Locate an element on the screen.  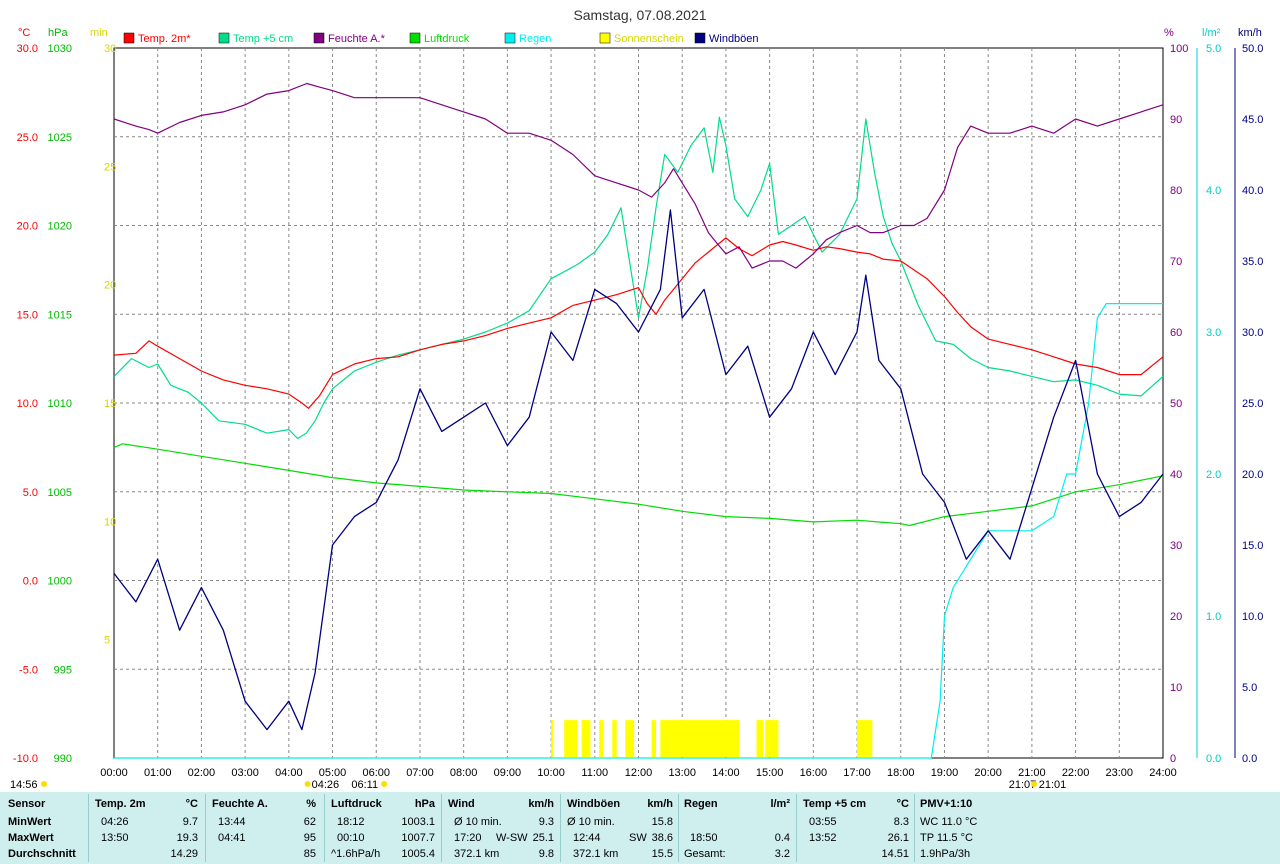
axis-tick-humidity: 20 is located at coordinates (1176, 617).